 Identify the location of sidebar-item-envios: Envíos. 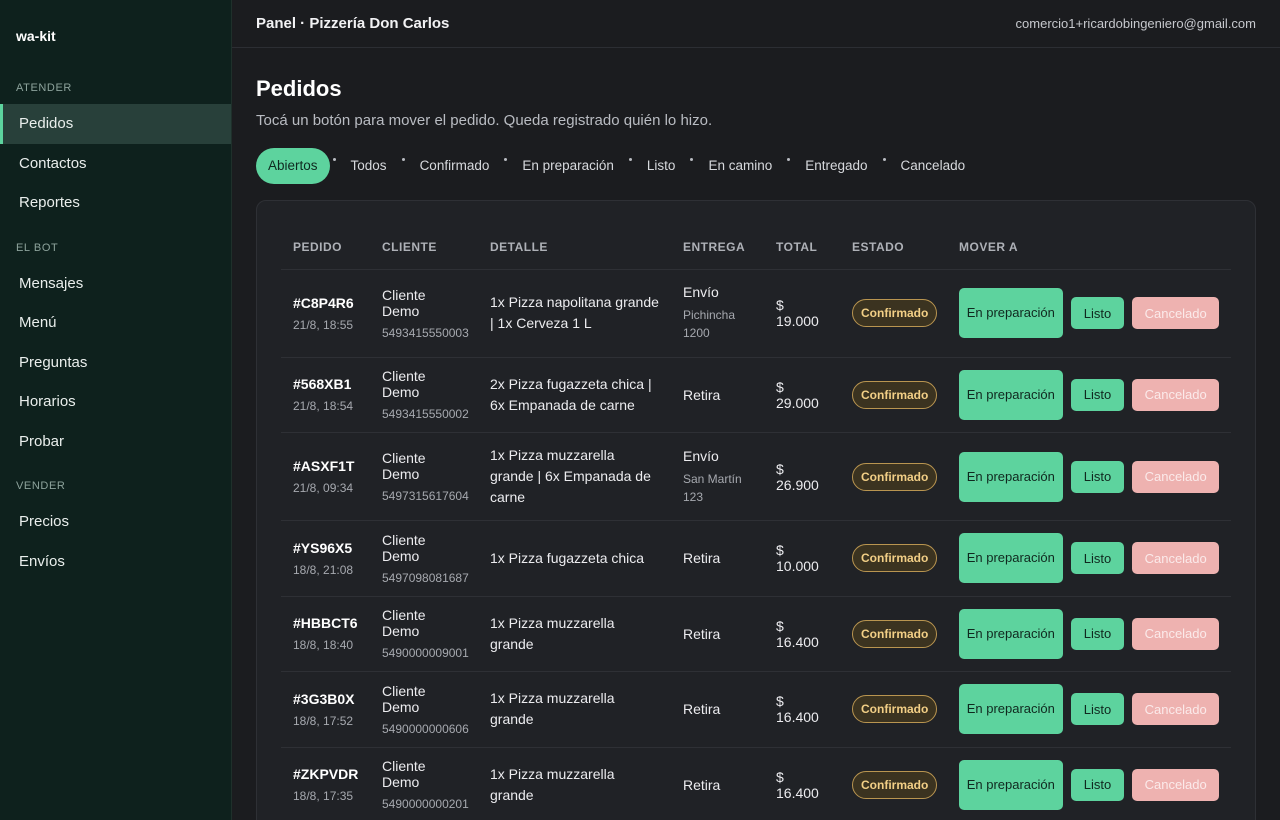
(115, 562).